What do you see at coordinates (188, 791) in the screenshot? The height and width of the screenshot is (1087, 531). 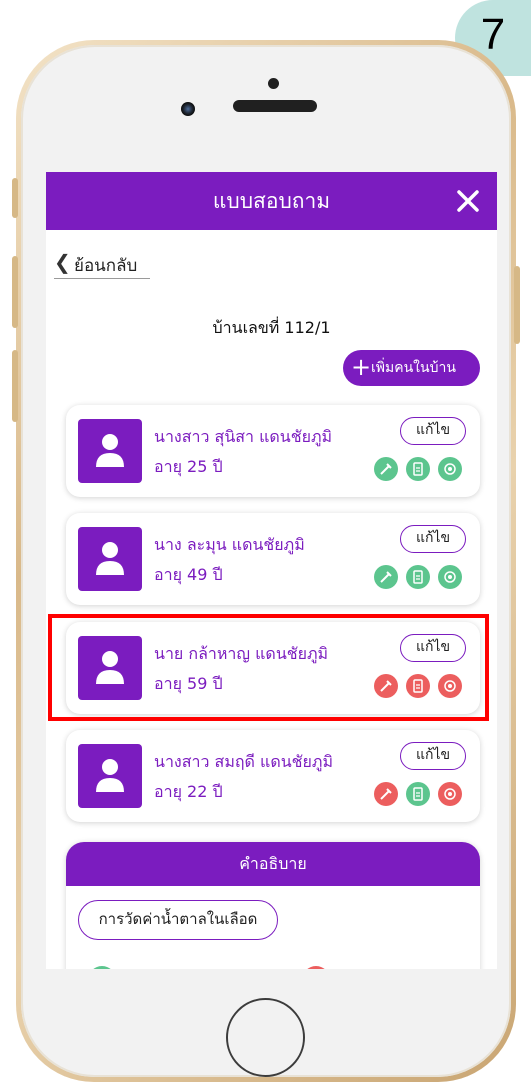 I see `person-age: อายุ 22 ปี` at bounding box center [188, 791].